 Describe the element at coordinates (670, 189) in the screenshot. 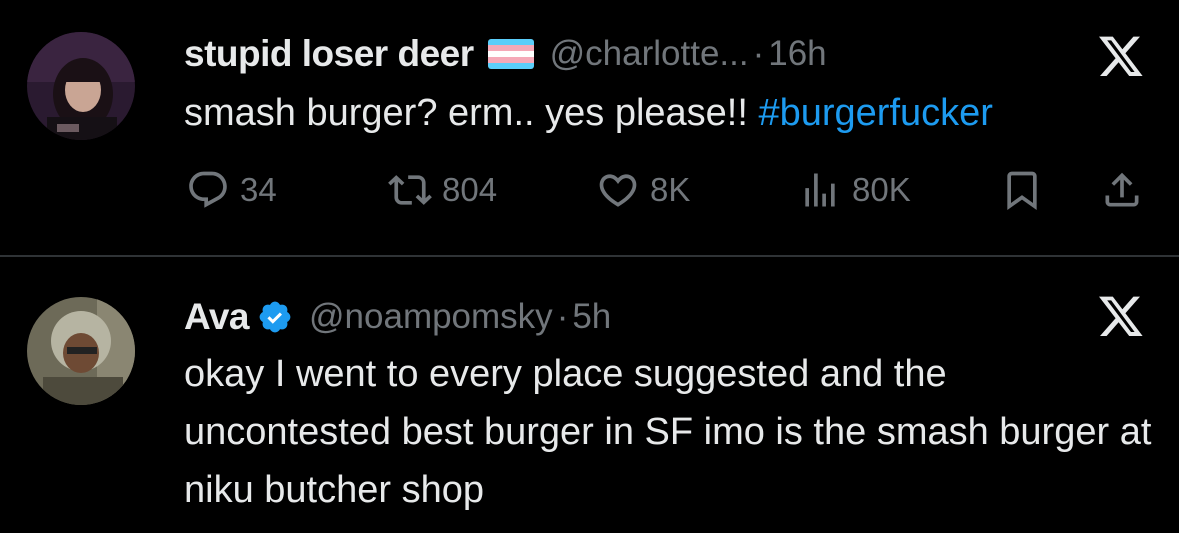

I see `like-count: 8K` at that location.